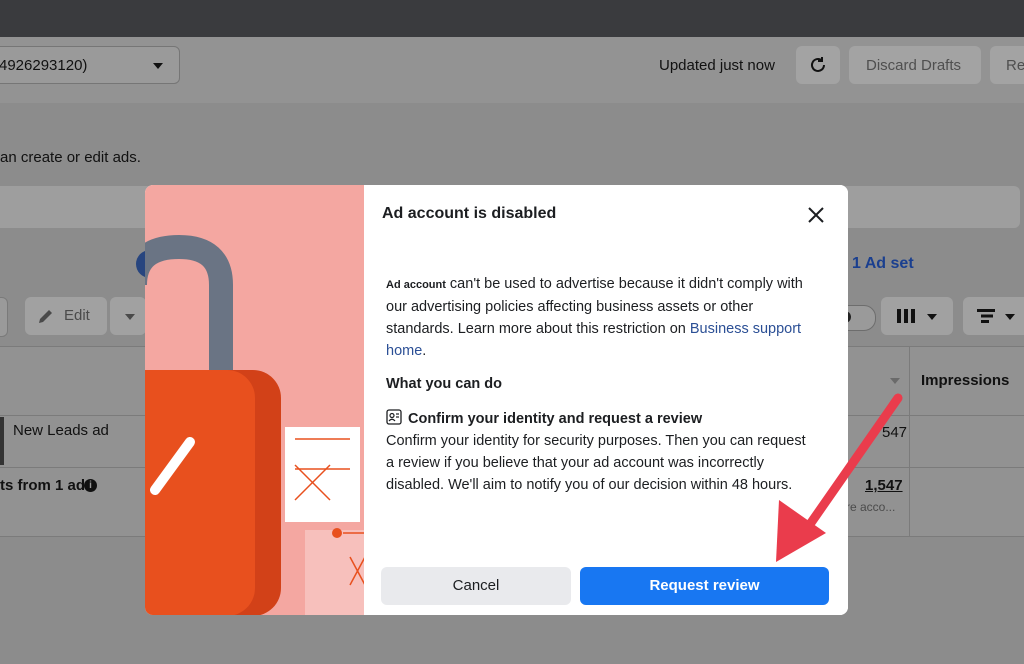  What do you see at coordinates (906, 316) in the screenshot?
I see `columns-icon` at bounding box center [906, 316].